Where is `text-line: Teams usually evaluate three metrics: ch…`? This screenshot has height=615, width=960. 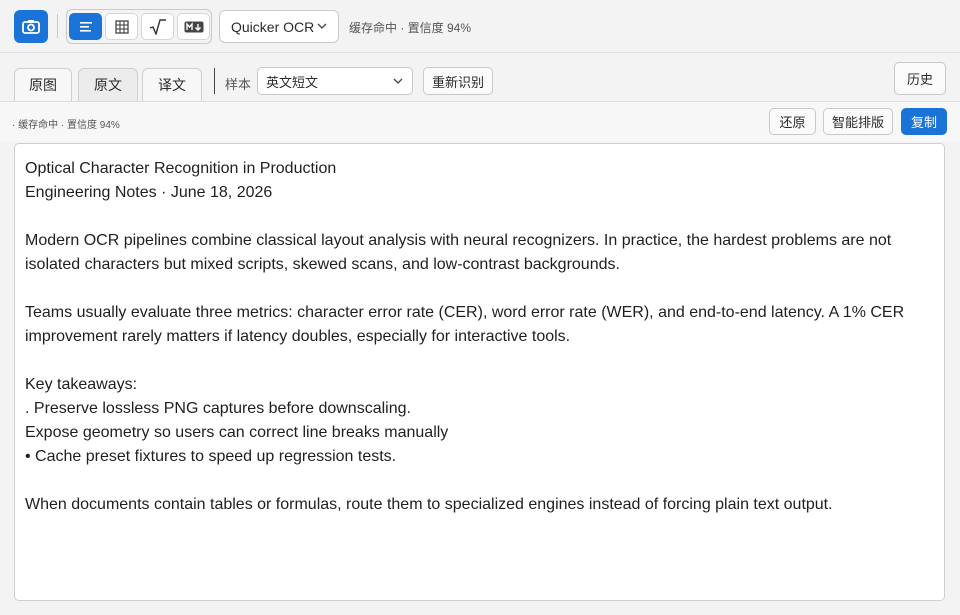
text-line: Teams usually evaluate three metrics: ch… is located at coordinates (465, 312).